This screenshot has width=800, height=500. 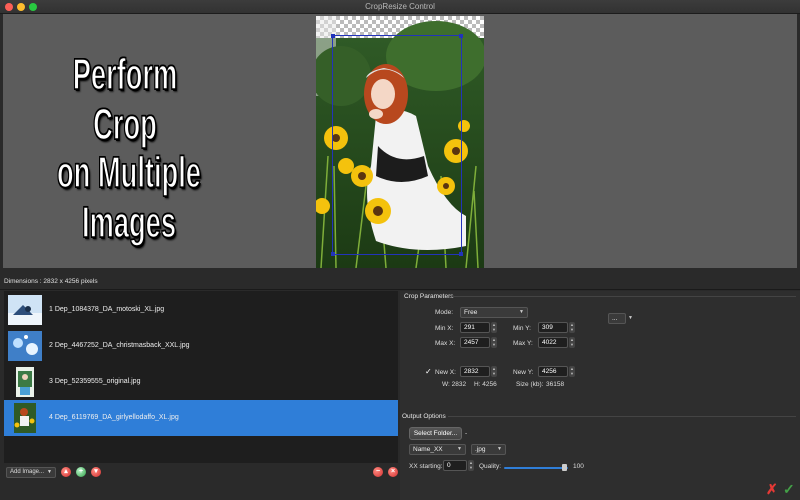 I want to click on file-name: 1 Dep_1084378_DA_motoski_XL.jpg, so click(x=107, y=309).